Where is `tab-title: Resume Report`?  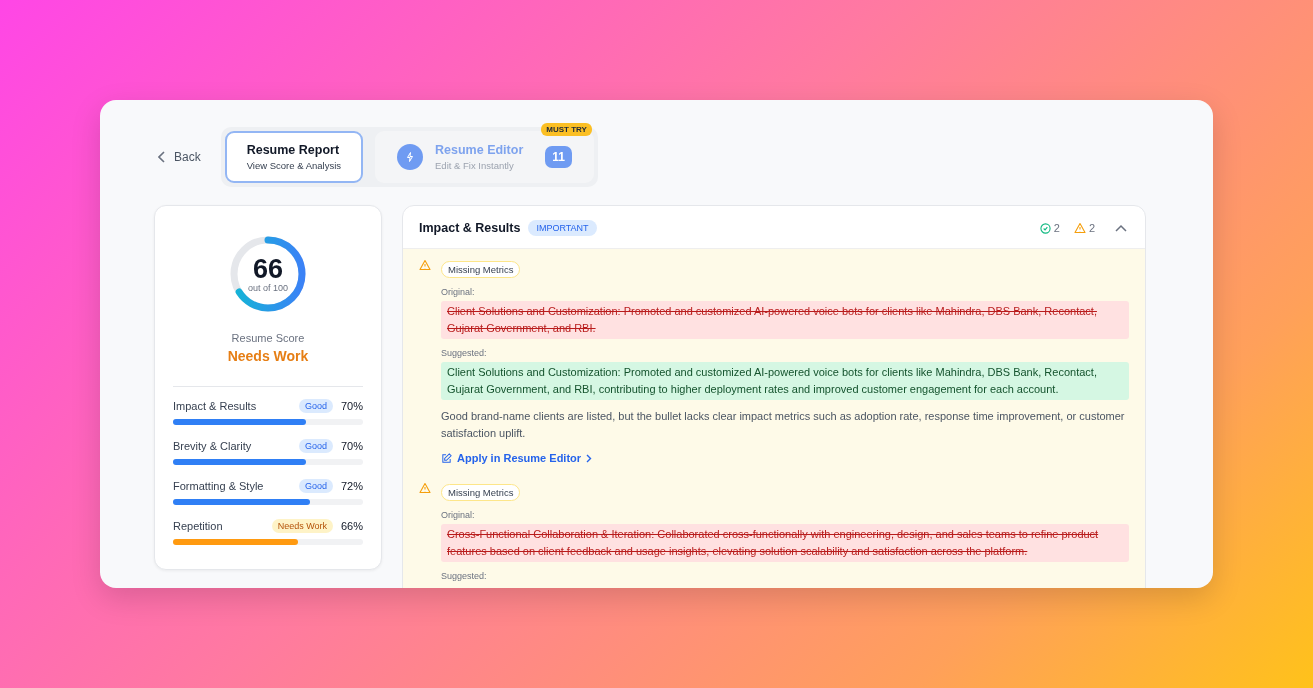 tab-title: Resume Report is located at coordinates (293, 150).